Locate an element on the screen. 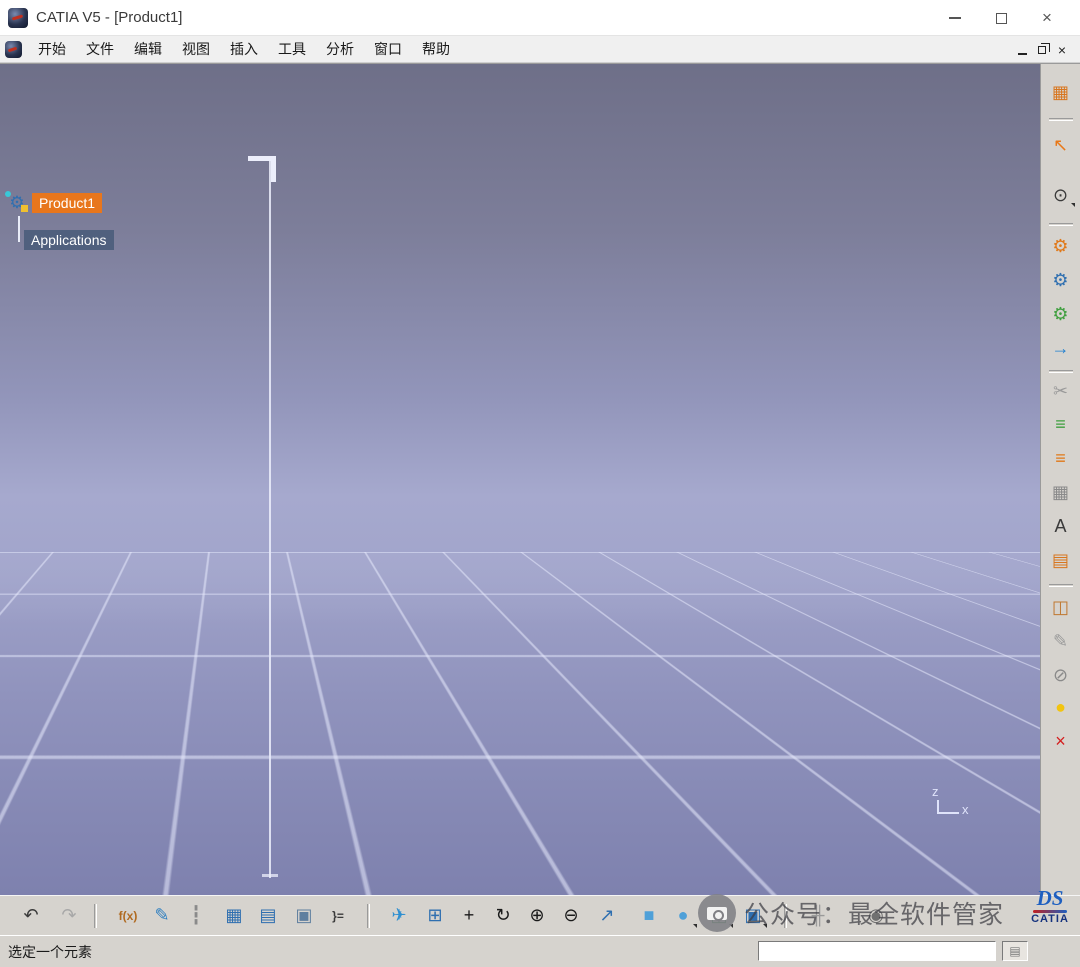 The height and width of the screenshot is (967, 1080). tree-node-product: ⚙ Product1 is located at coordinates (54, 202).